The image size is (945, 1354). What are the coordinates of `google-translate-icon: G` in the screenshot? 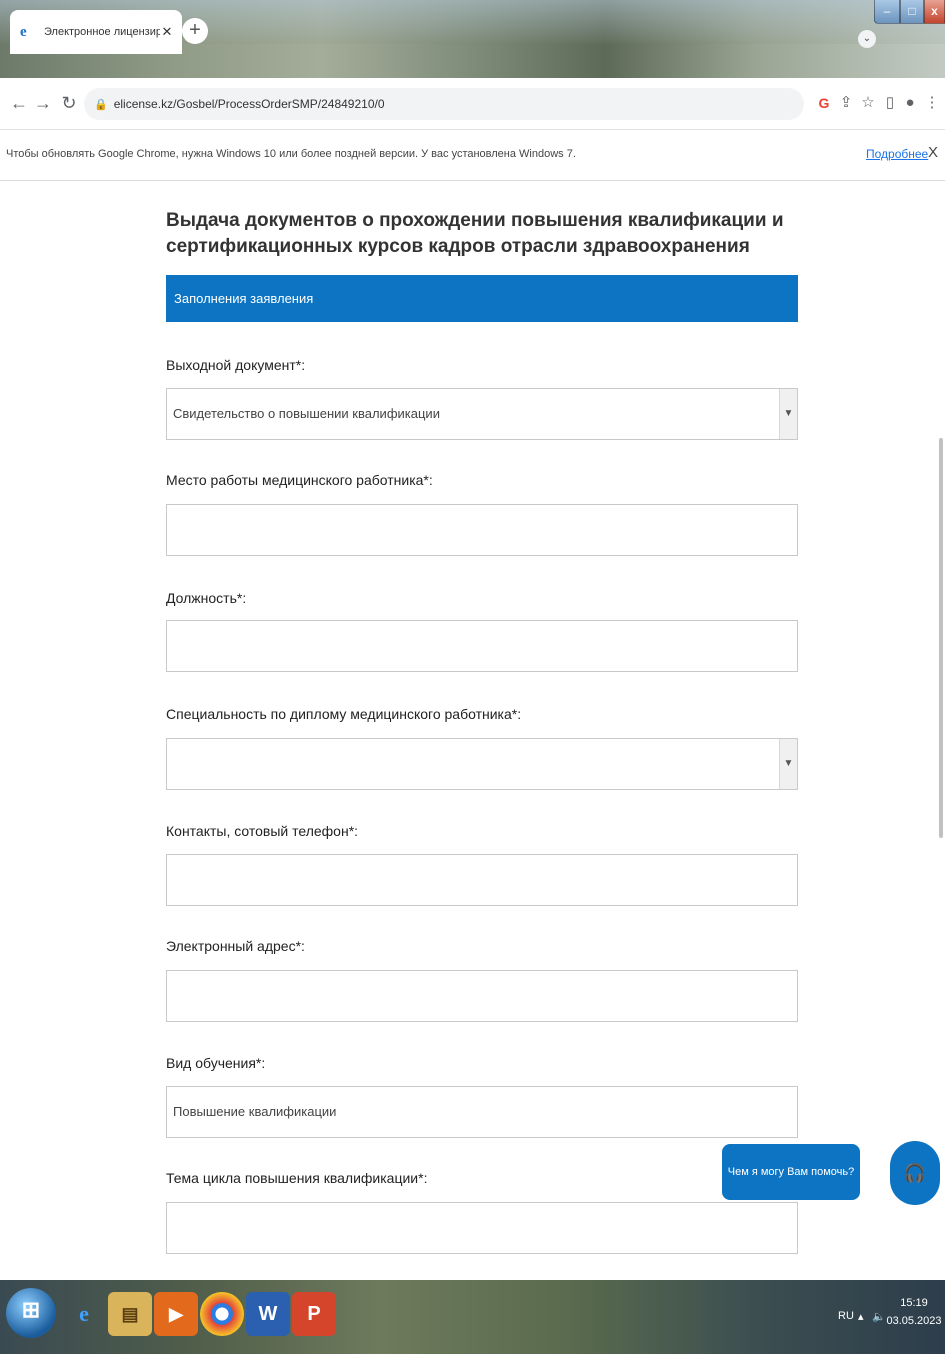 It's located at (824, 103).